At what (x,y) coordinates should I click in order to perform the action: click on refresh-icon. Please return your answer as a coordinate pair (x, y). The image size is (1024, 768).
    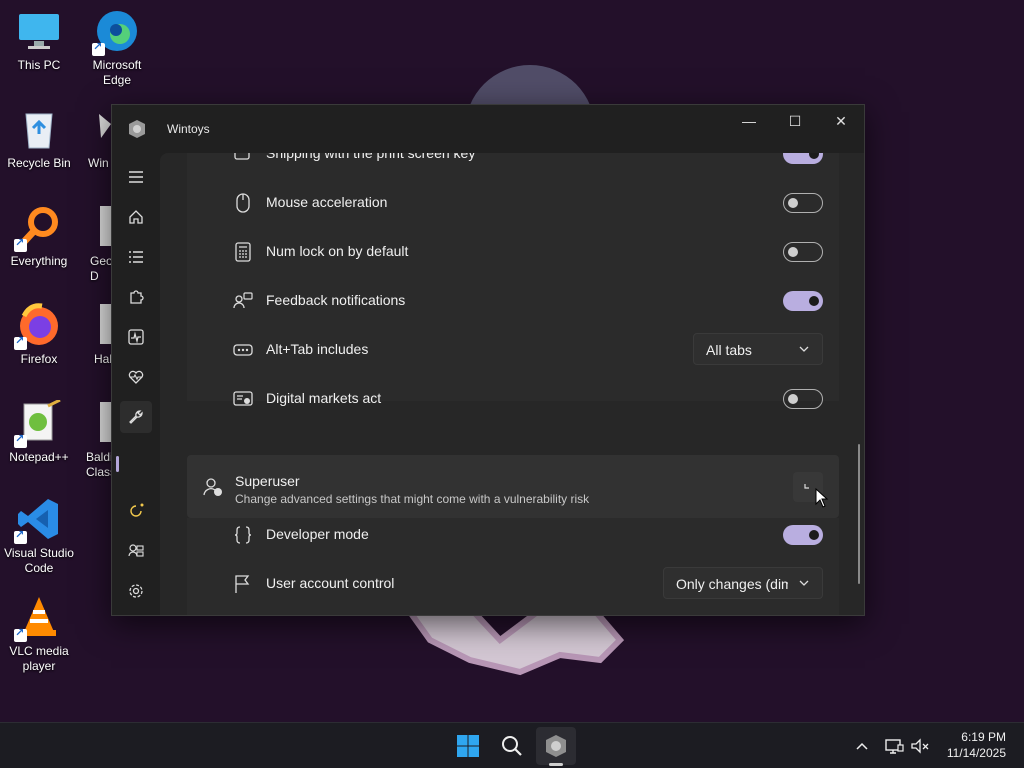
    Looking at the image, I should click on (137, 510).